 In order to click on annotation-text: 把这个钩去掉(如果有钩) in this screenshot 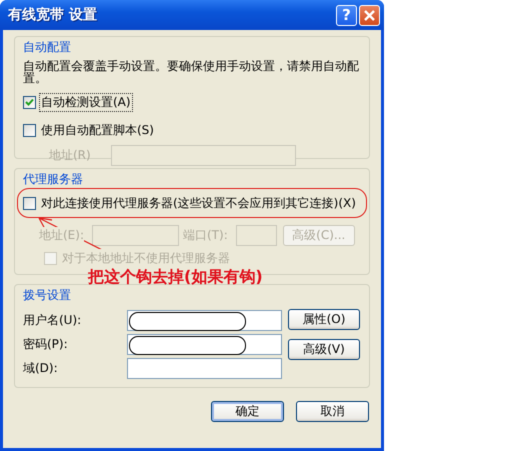, I will do `click(175, 276)`.